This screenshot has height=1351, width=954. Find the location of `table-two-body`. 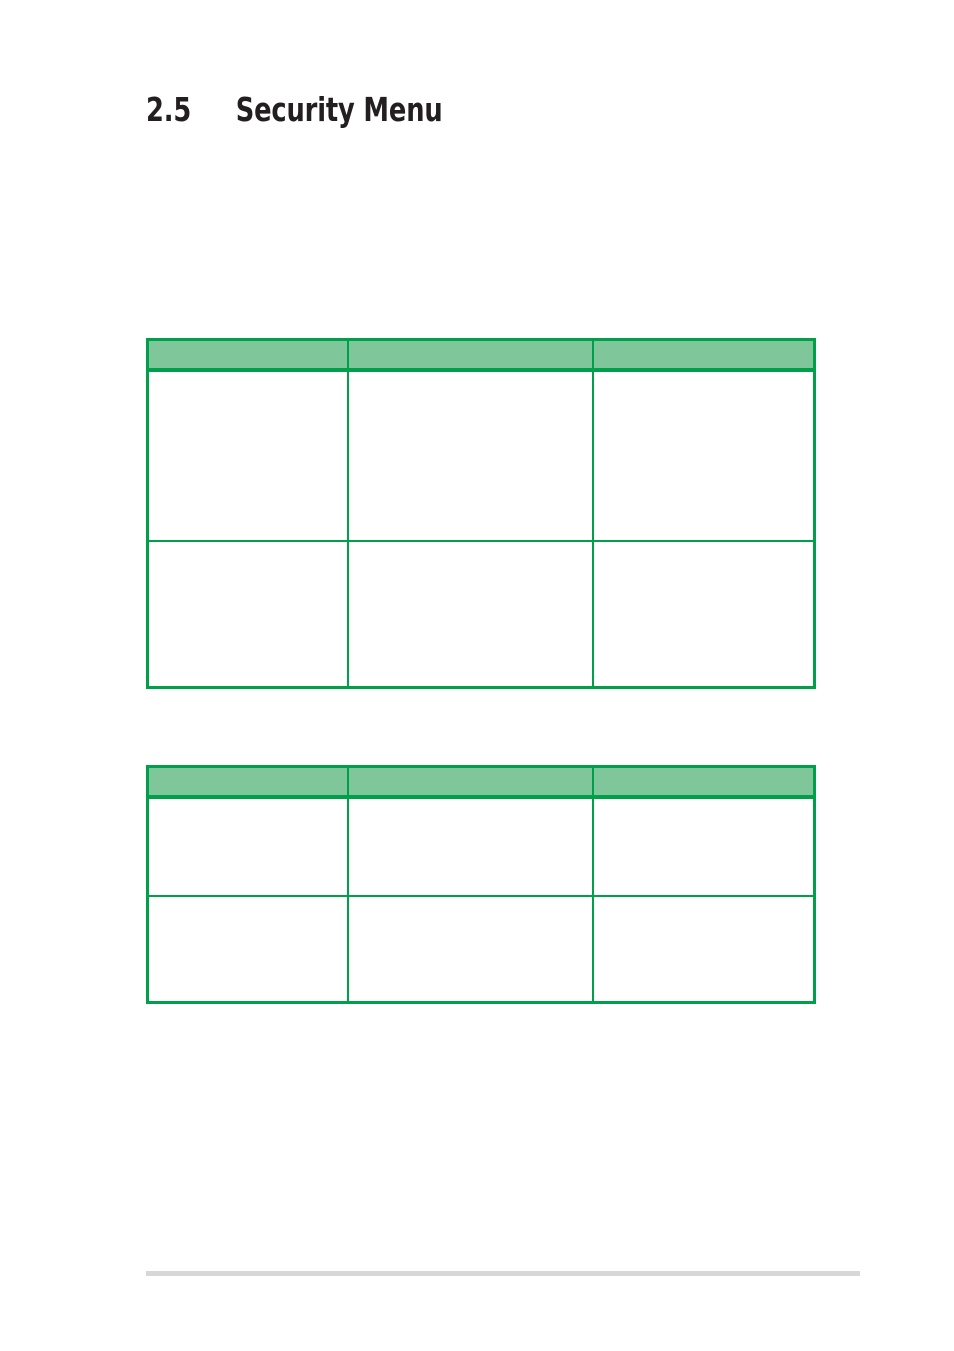

table-two-body is located at coordinates (481, 900).